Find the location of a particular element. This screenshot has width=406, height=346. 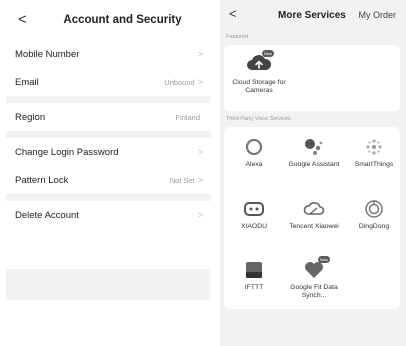

my-order-link: My Order is located at coordinates (377, 15).